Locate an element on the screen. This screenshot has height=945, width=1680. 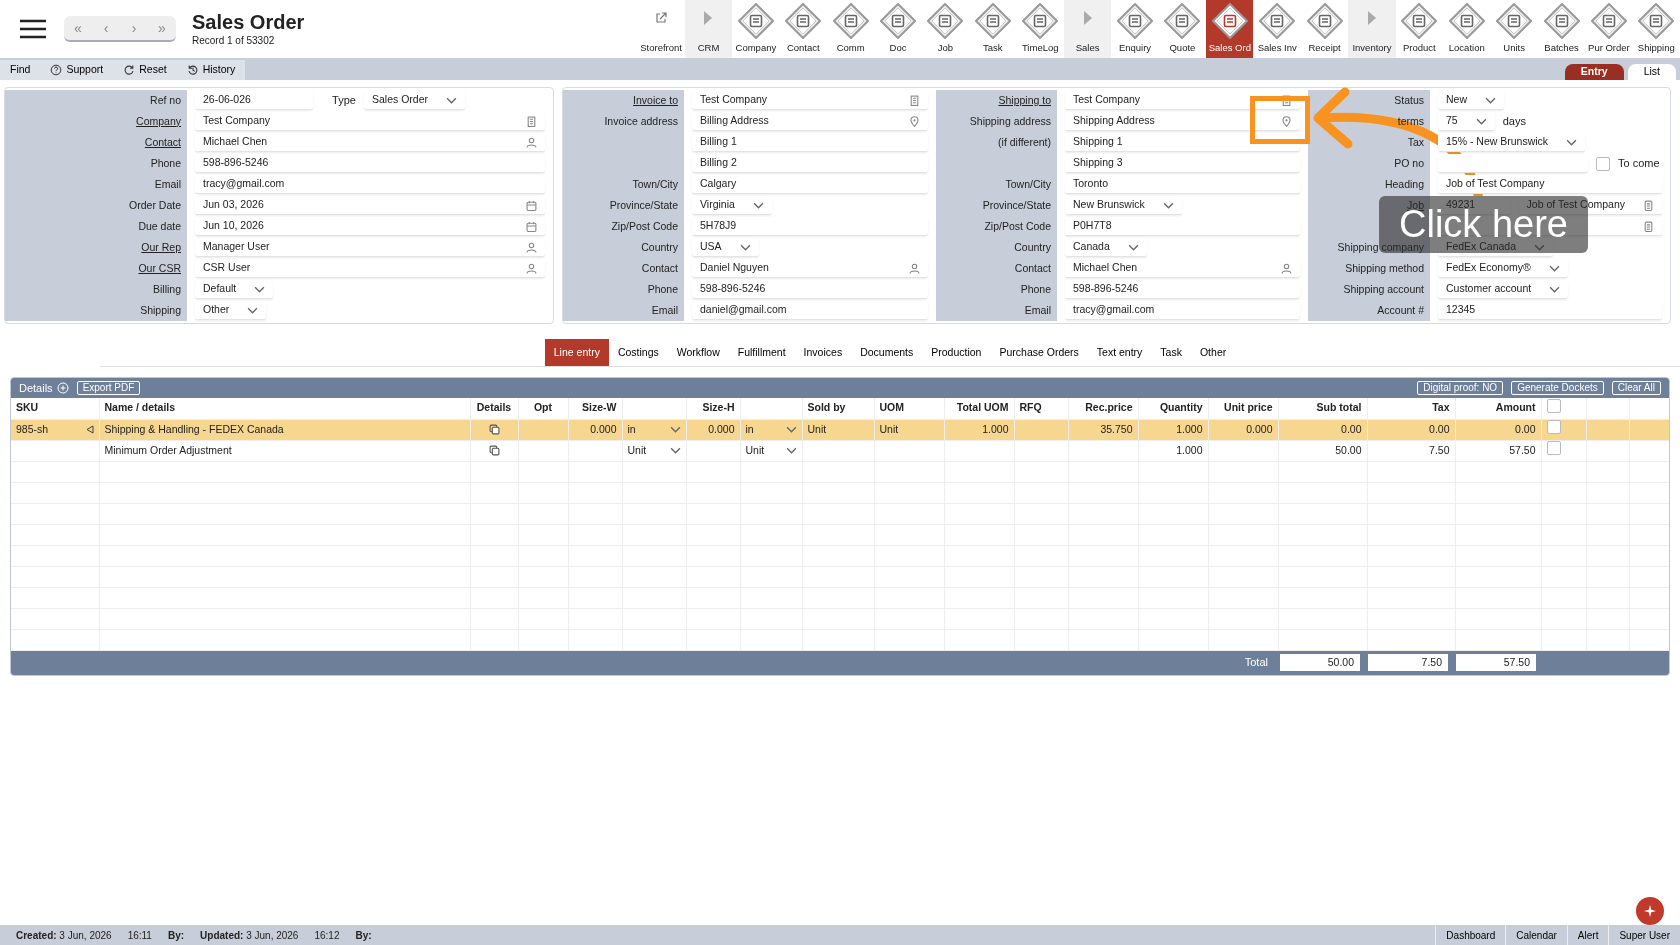
dropdown: 15% - New Brunswick is located at coordinates (1512, 142).